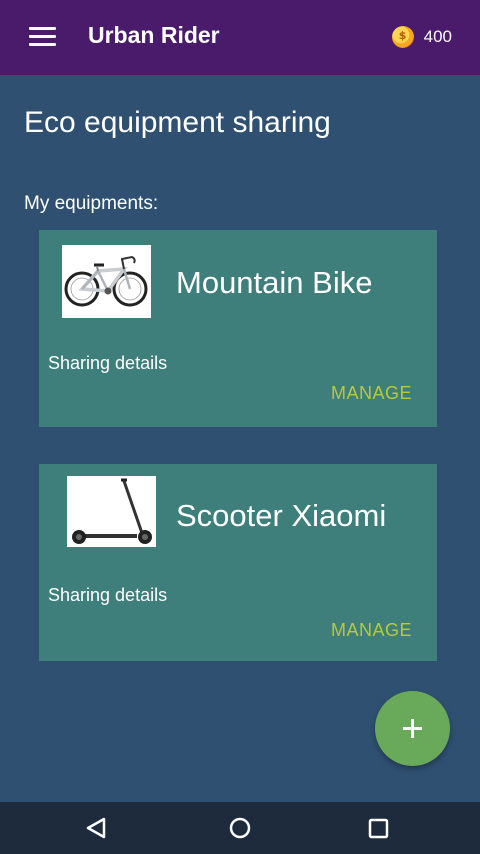 The image size is (480, 854). I want to click on coin-icon, so click(402, 37).